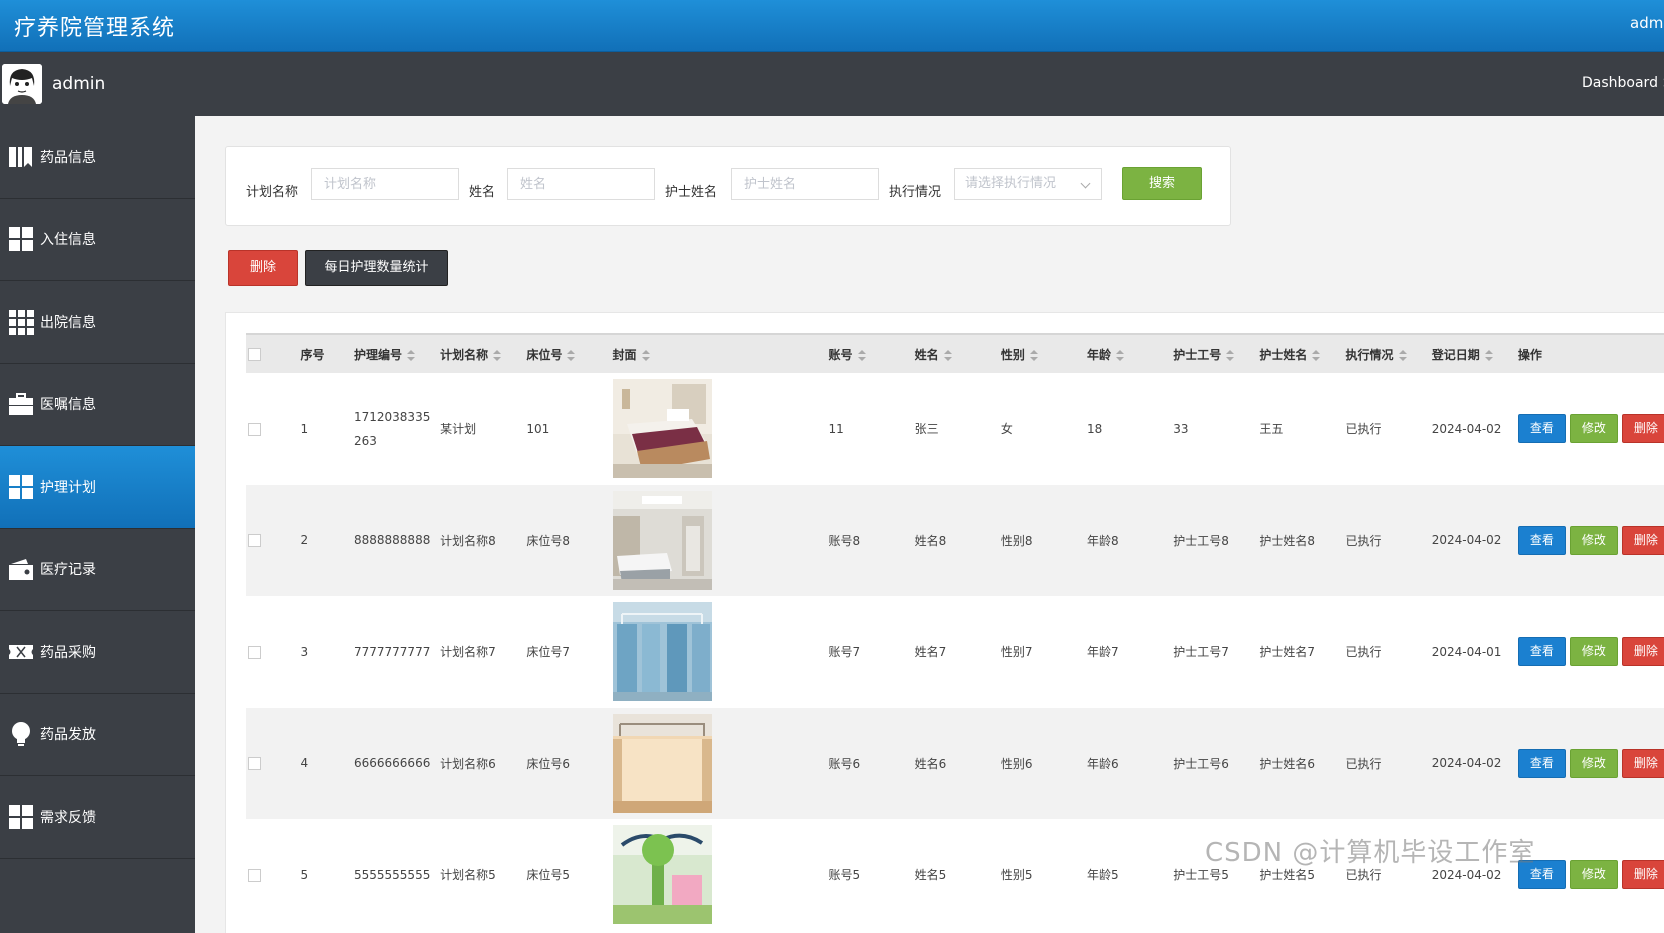 The width and height of the screenshot is (1664, 933). I want to click on cell-plan: 计划名称8, so click(468, 540).